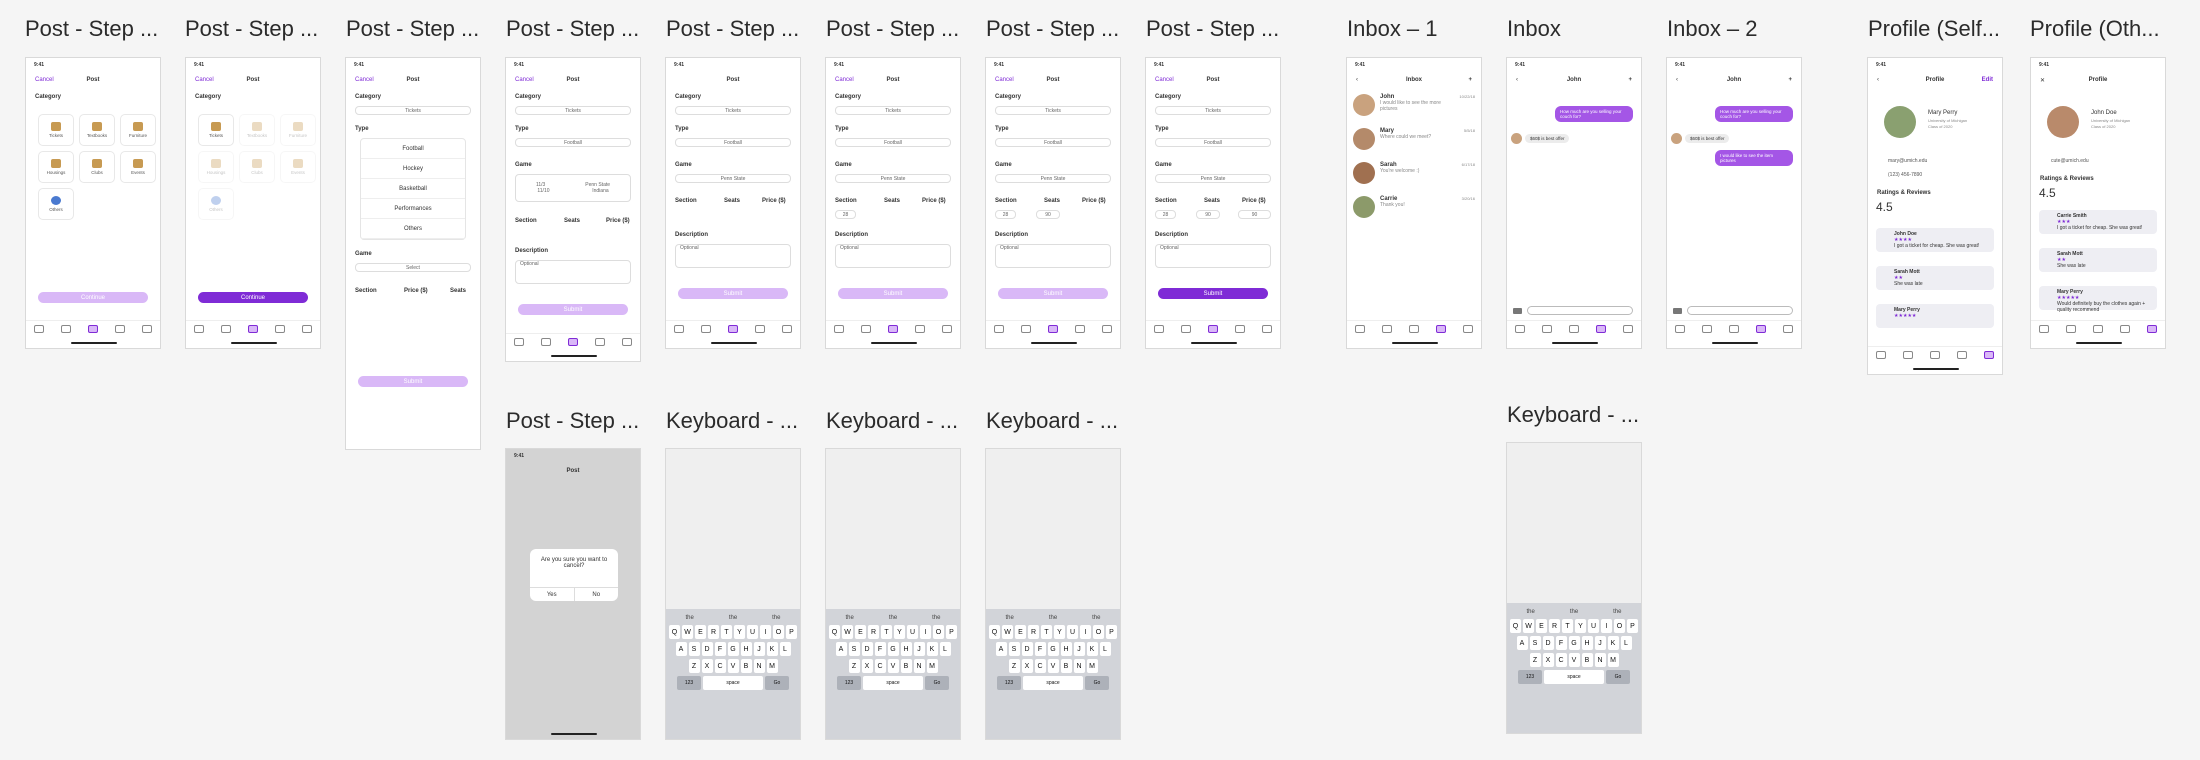  I want to click on type-option: Others, so click(413, 229).